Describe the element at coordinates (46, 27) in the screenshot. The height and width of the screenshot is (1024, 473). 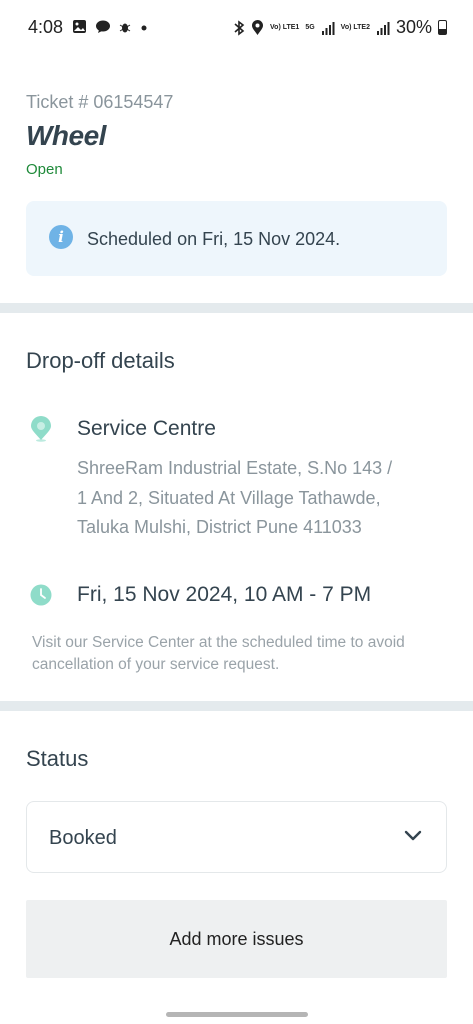
I see `status-time: 4:08` at that location.